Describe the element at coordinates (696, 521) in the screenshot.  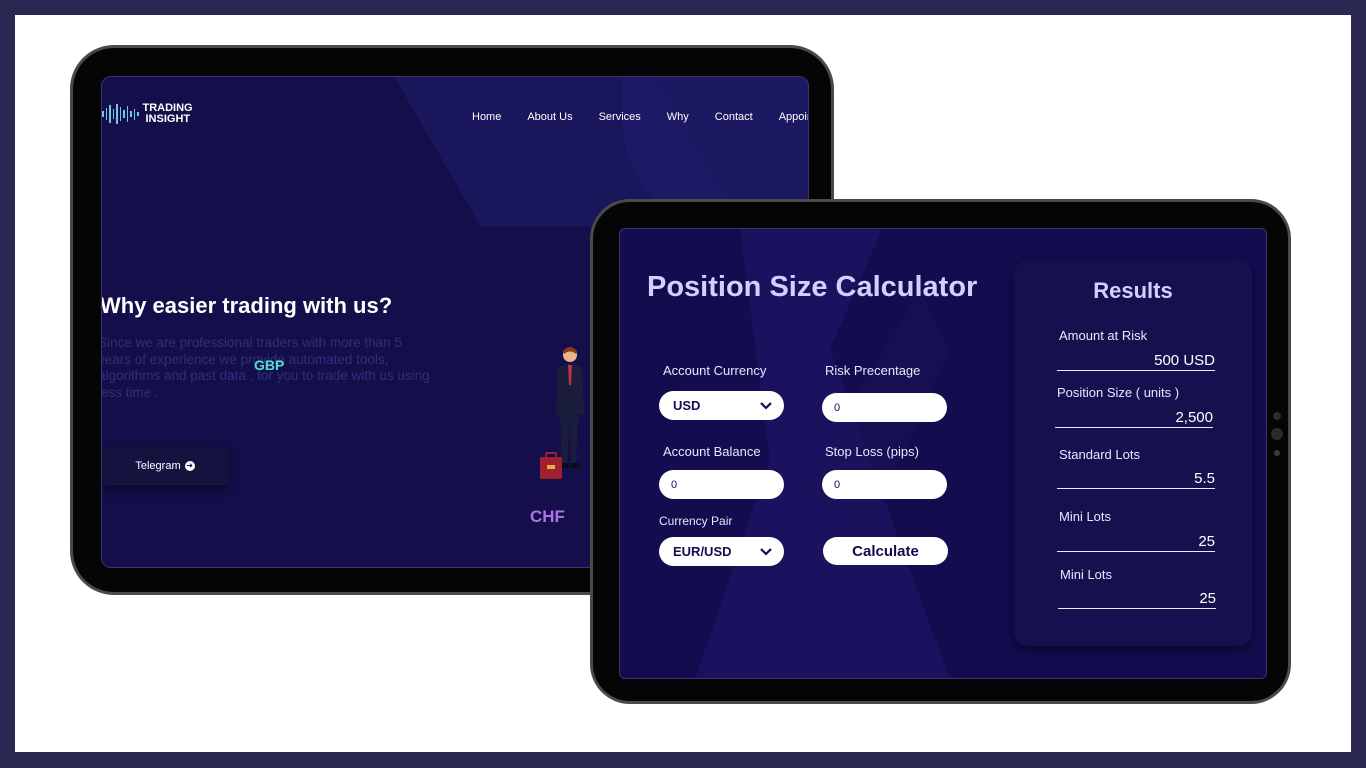
I see `currency-pair-label: Currency Pair` at that location.